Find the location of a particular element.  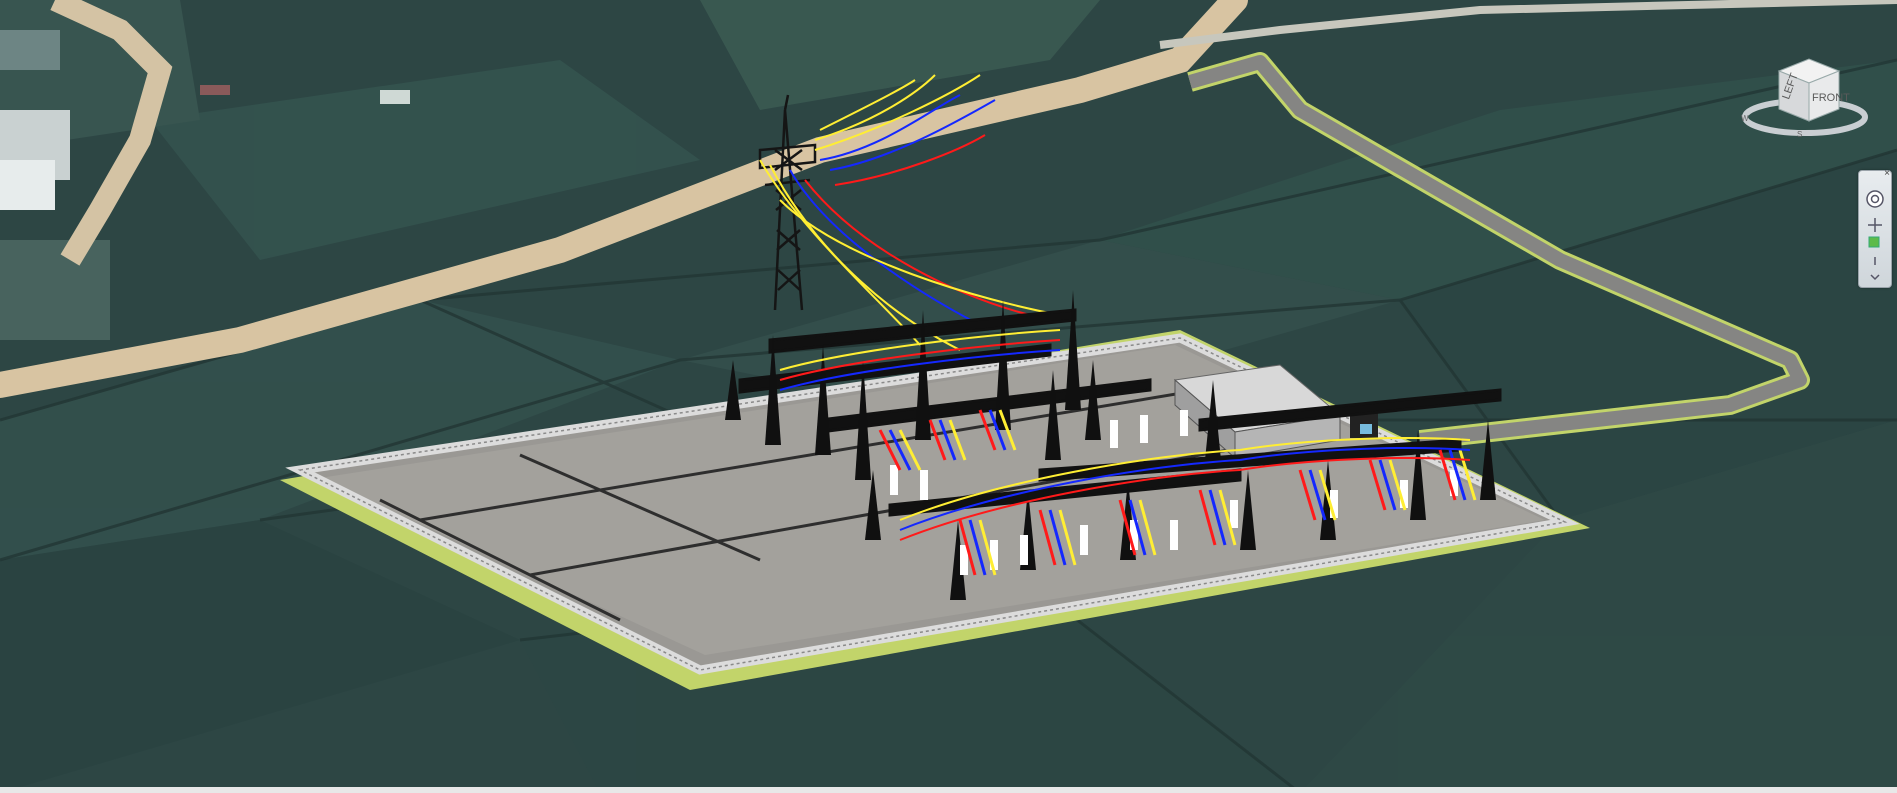

pan-icon is located at coordinates (1875, 225).